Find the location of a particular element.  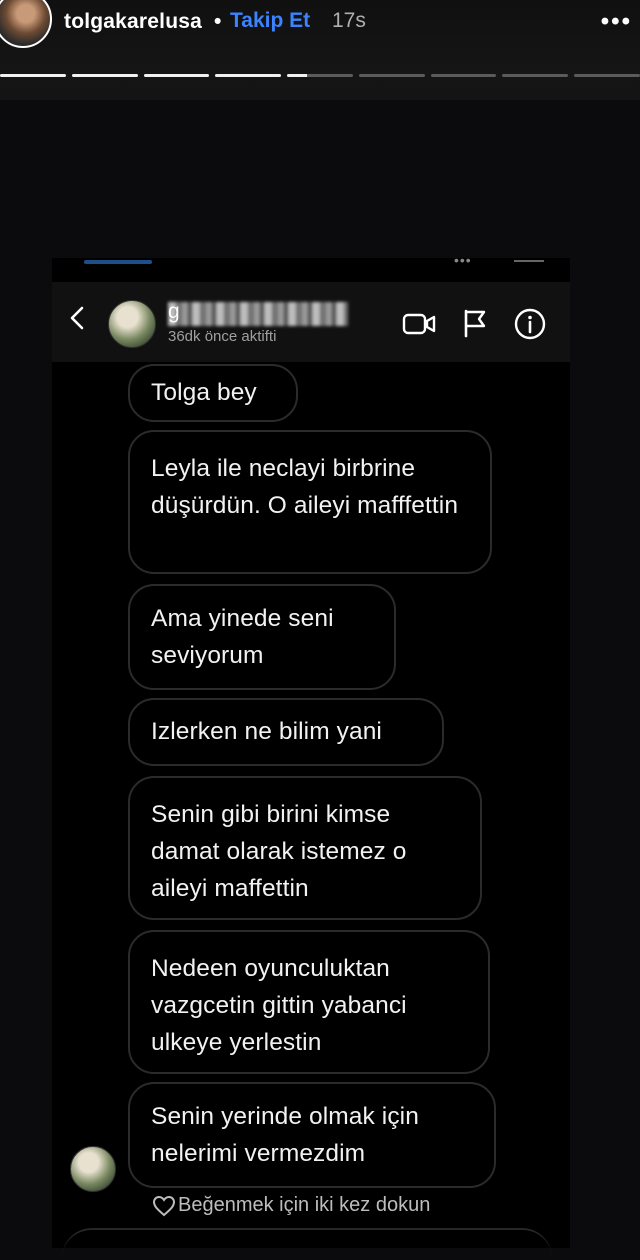

message-bubble: Izlerken ne bilim yani is located at coordinates (286, 732).